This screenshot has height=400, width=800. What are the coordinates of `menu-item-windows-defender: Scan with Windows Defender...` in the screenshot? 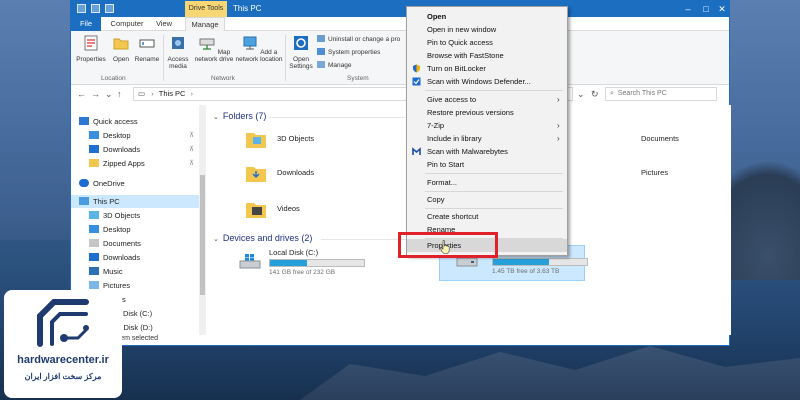 It's located at (487, 81).